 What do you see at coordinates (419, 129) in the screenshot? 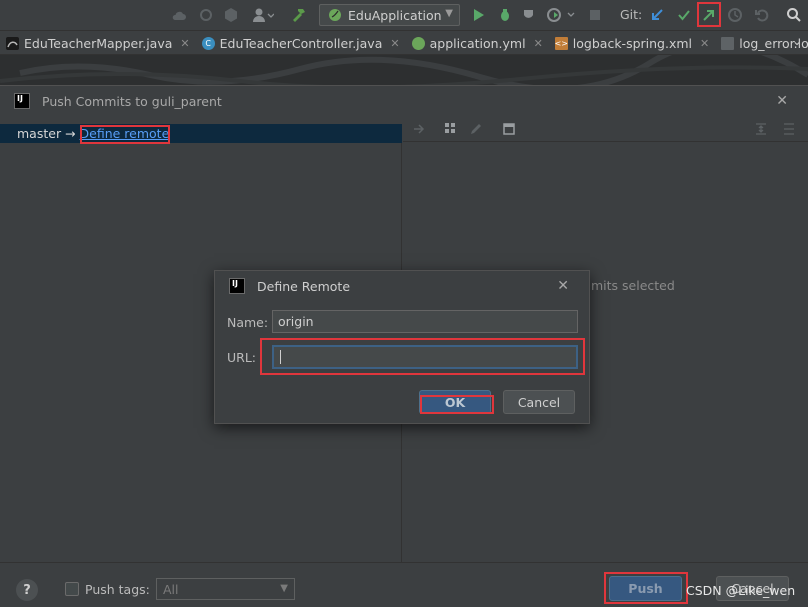
I see `cherry-pick-icon` at bounding box center [419, 129].